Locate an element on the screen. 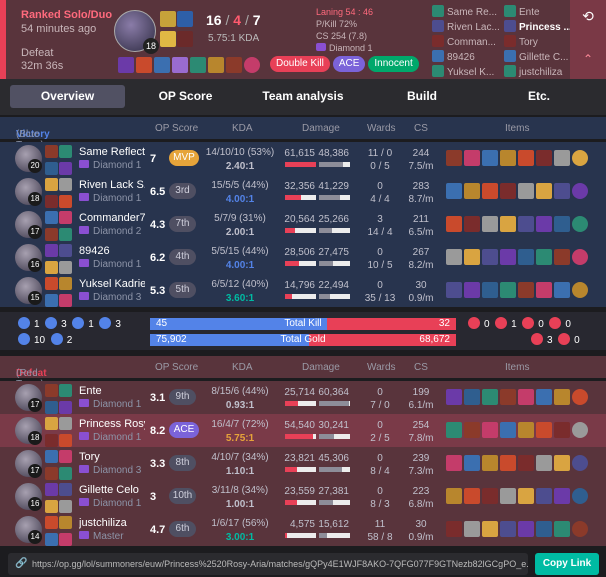 This screenshot has width=606, height=577. participant: Tory is located at coordinates (539, 42).